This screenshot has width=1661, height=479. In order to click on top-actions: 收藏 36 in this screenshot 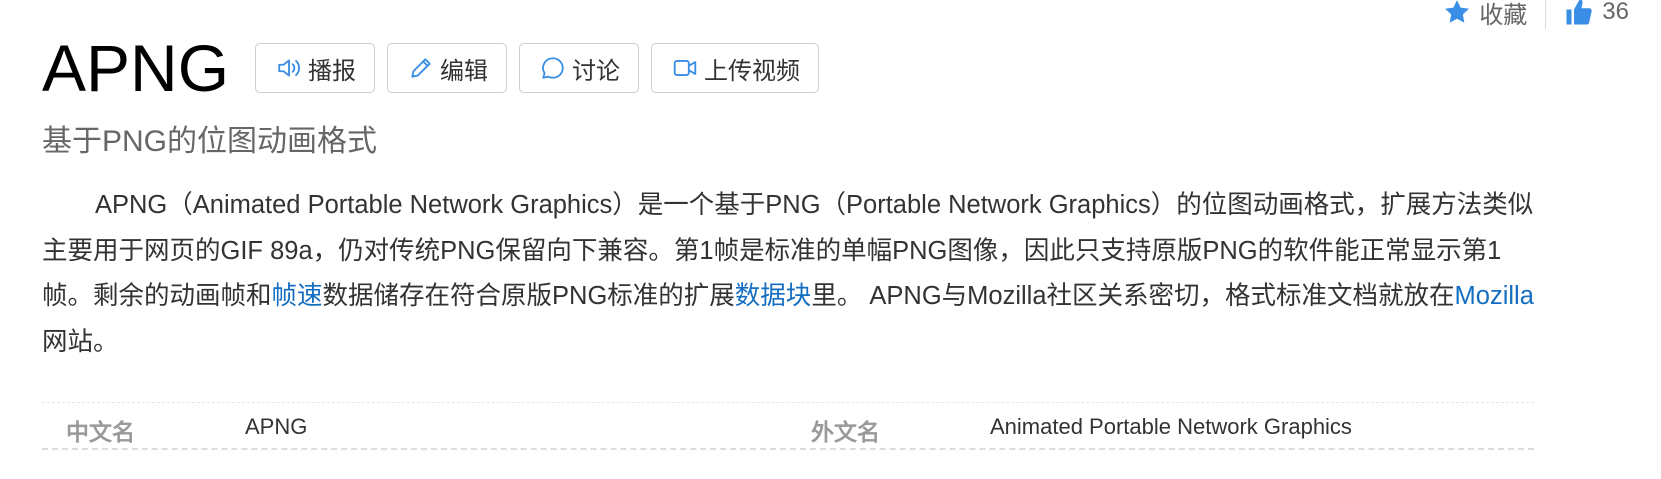, I will do `click(1536, 15)`.